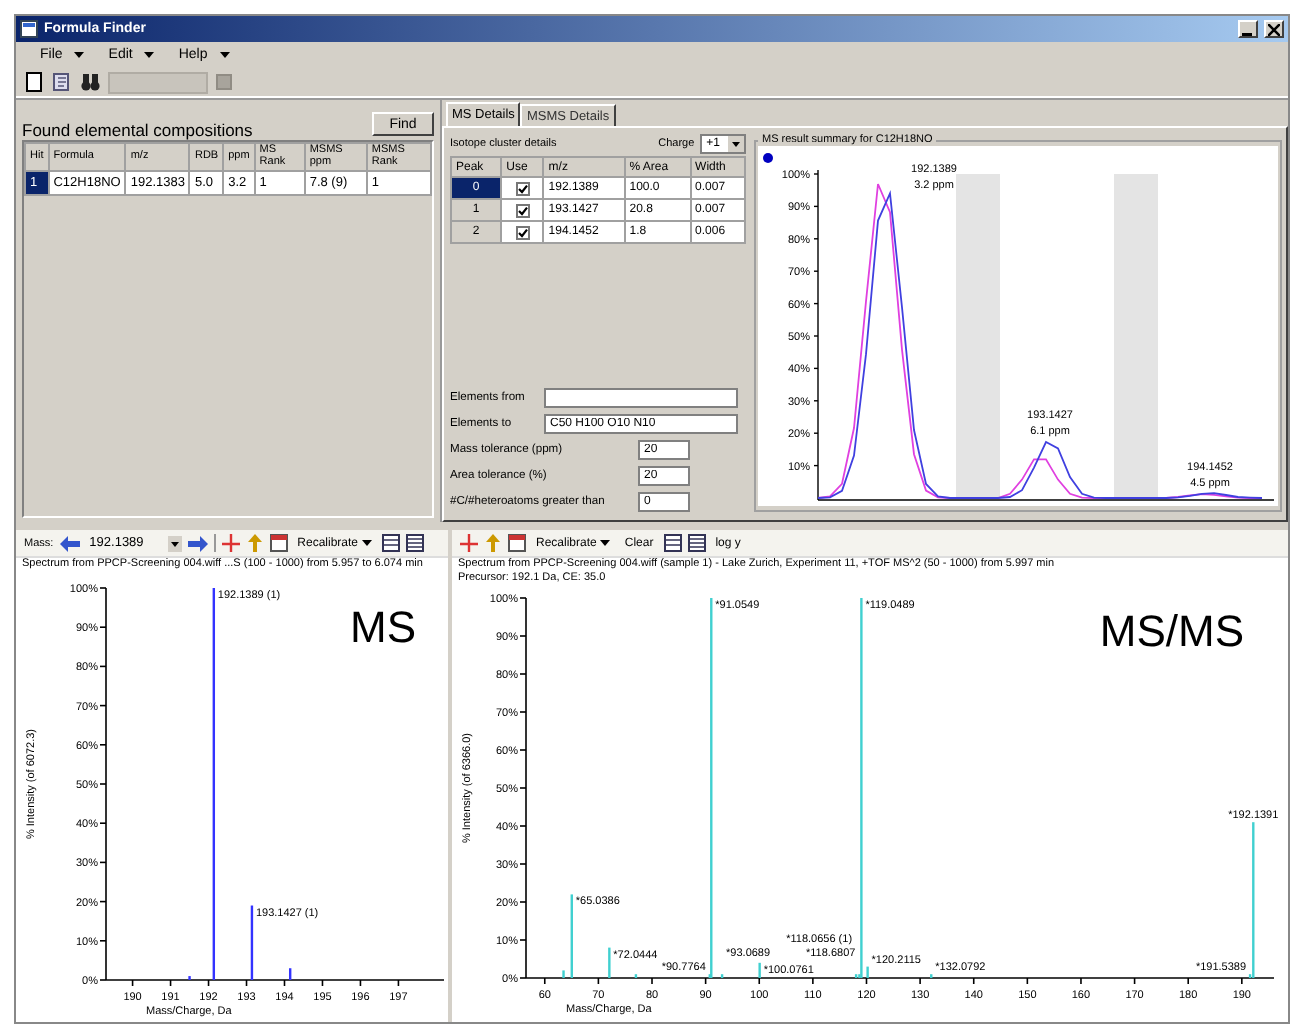 This screenshot has width=1300, height=1030. Describe the element at coordinates (768, 158) in the screenshot. I see `marker-dot-icon` at that location.